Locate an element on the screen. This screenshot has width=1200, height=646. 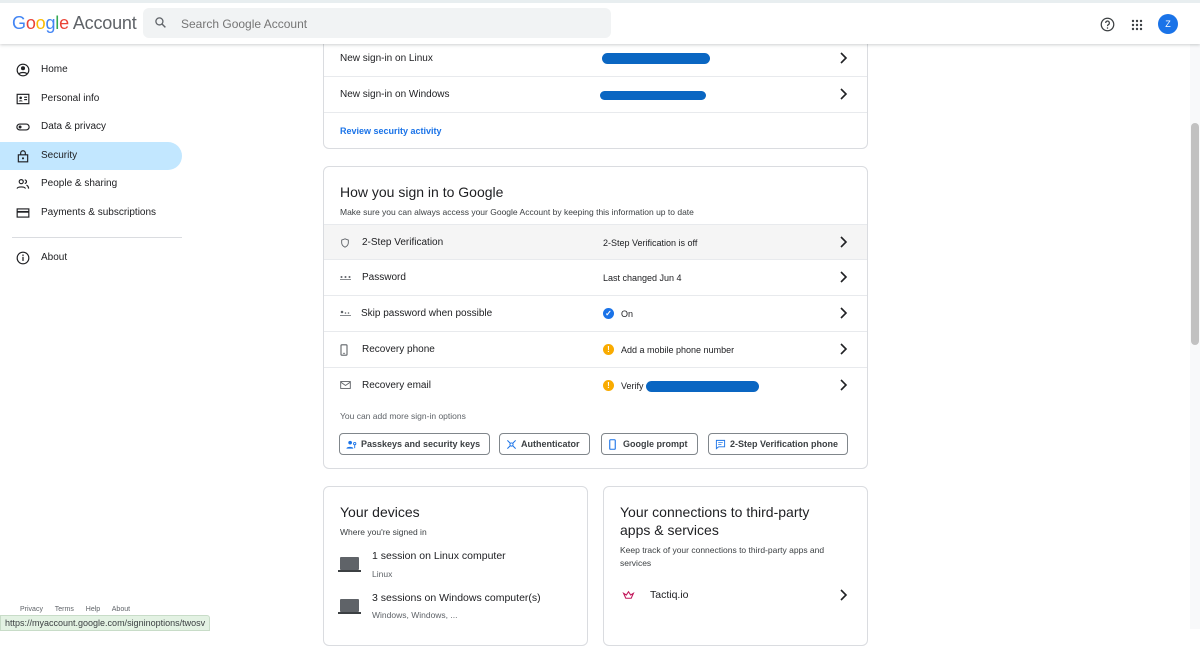
sidebar-item-label: About is located at coordinates (54, 257).